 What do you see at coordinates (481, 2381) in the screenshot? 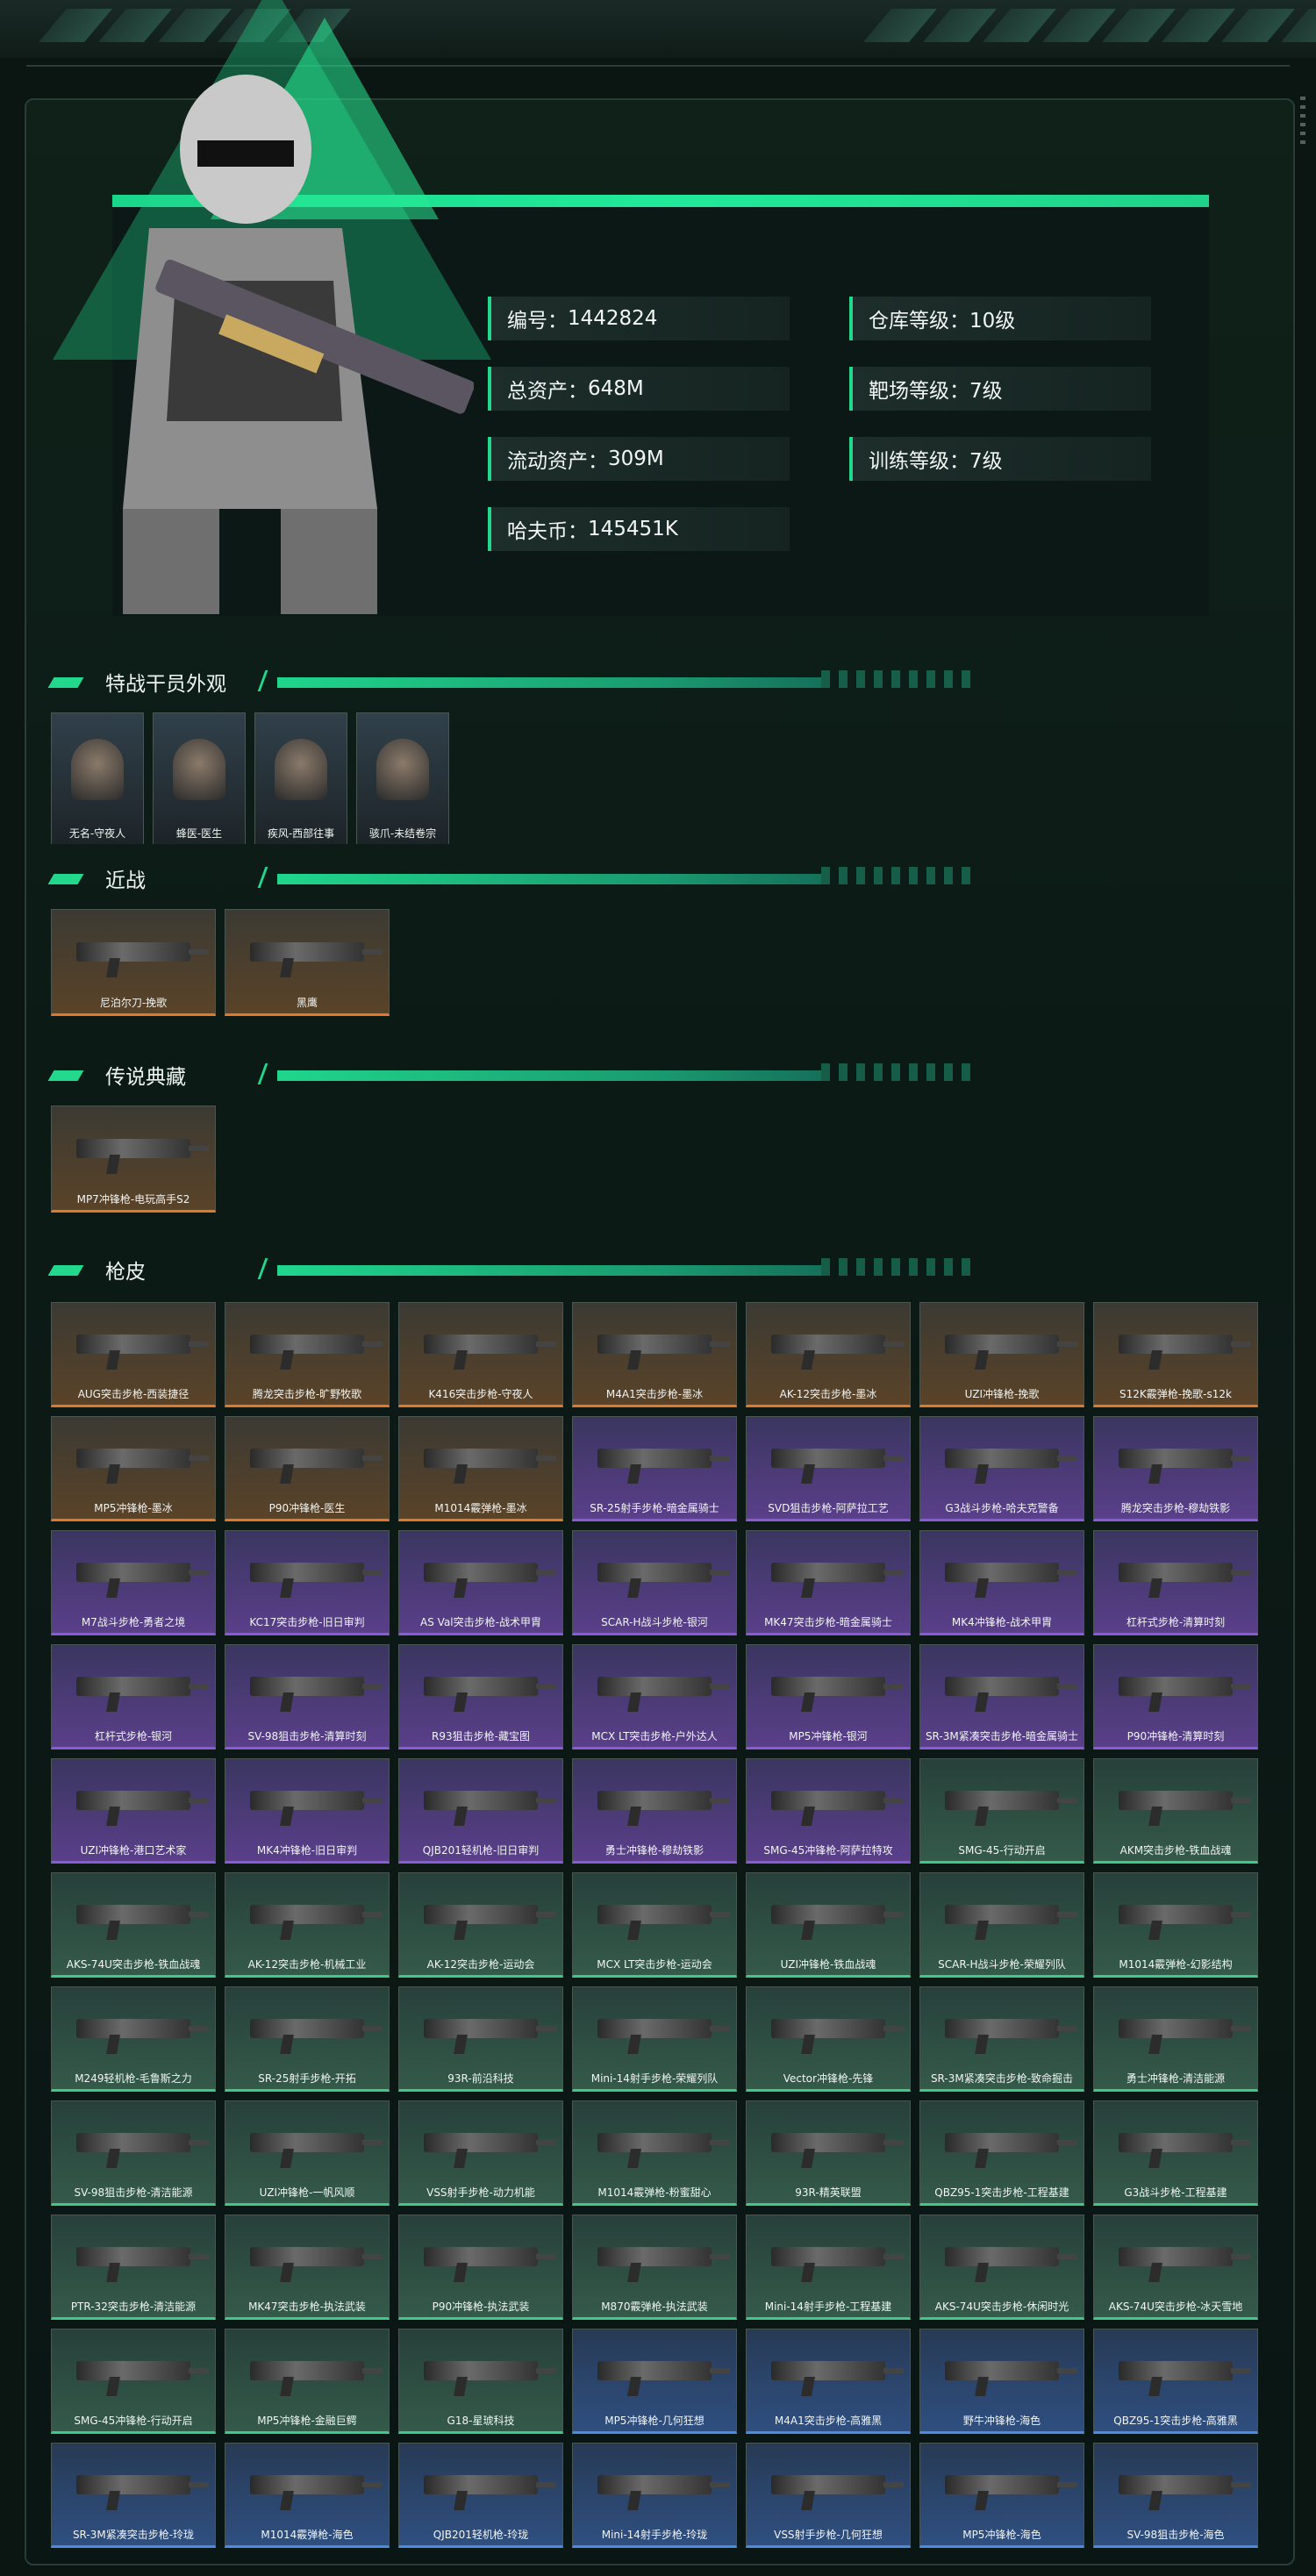
I see `skin-card: G18-星琥科技` at bounding box center [481, 2381].